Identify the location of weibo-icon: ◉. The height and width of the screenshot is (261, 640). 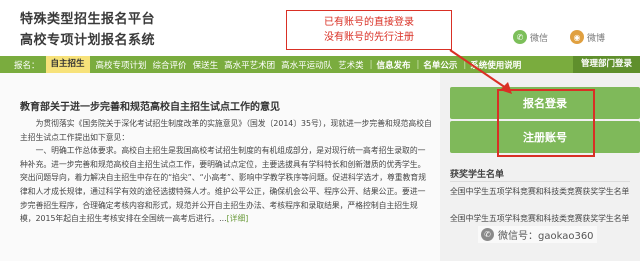
(577, 37).